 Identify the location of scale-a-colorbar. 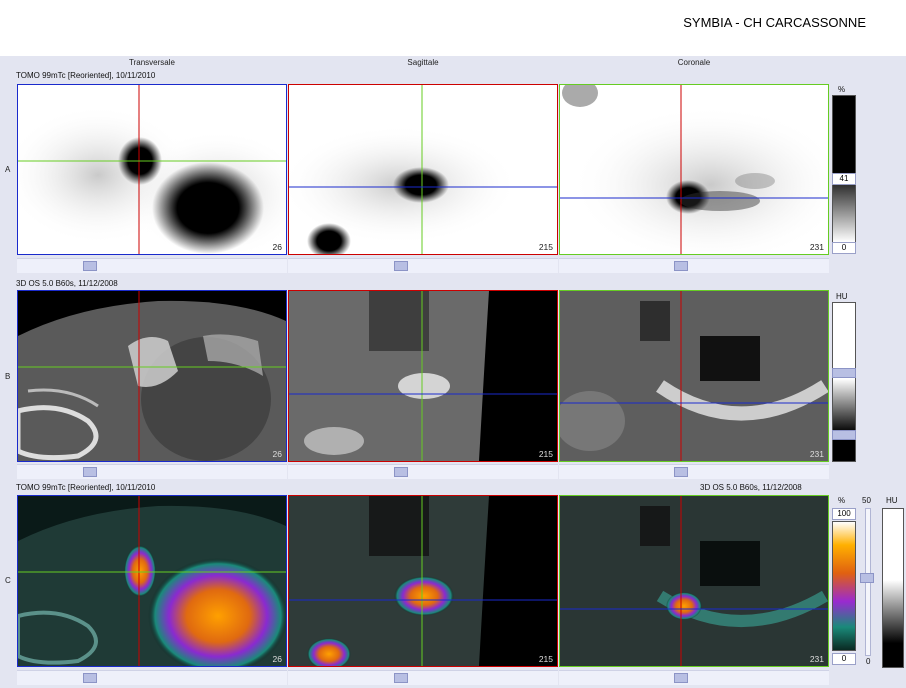
(844, 169).